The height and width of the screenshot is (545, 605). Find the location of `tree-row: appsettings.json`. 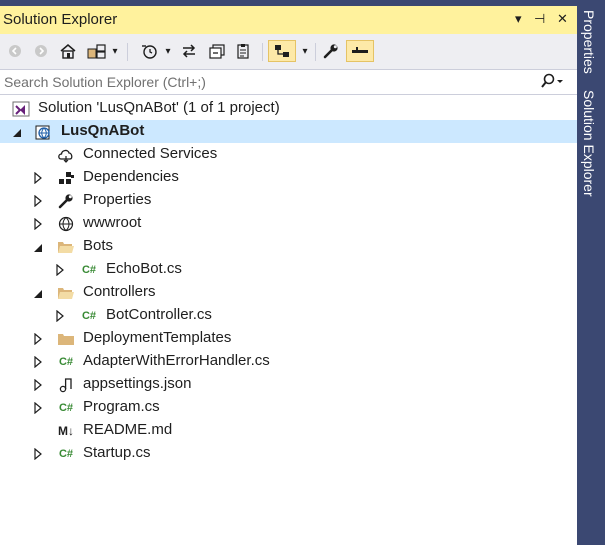

tree-row: appsettings.json is located at coordinates (288, 384).